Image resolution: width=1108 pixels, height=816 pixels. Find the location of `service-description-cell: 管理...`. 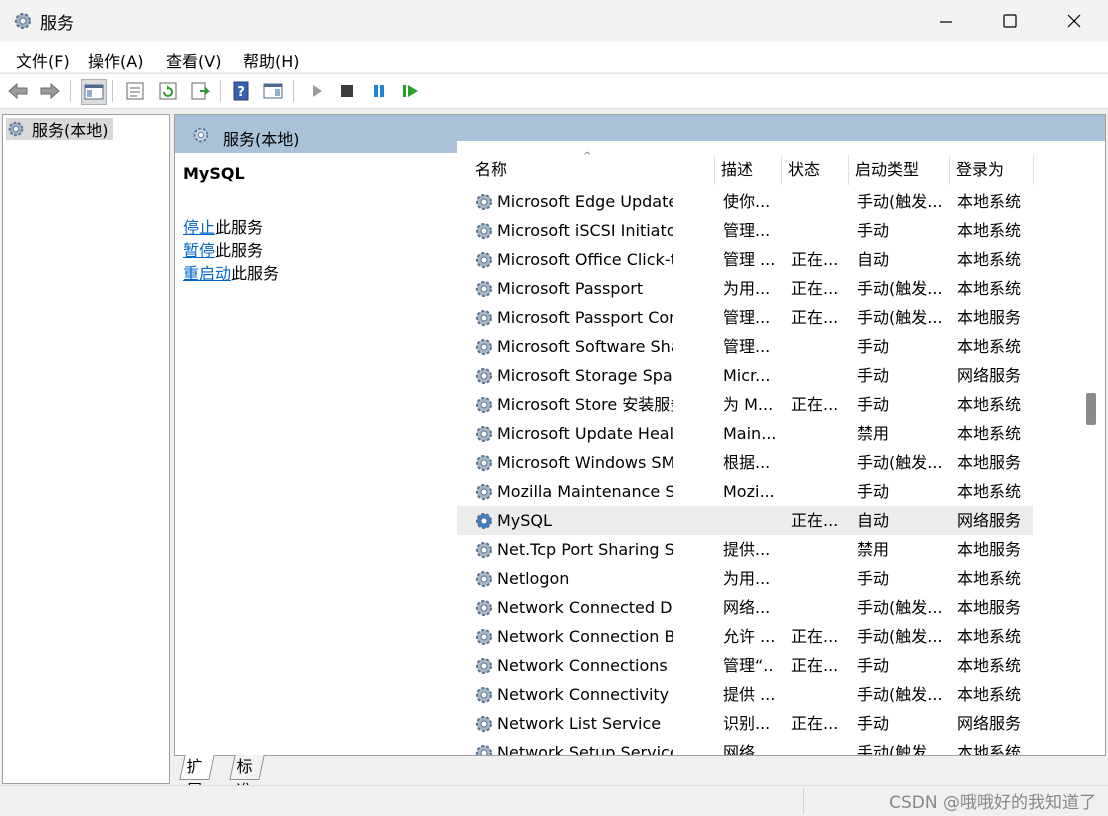

service-description-cell: 管理... is located at coordinates (747, 317).